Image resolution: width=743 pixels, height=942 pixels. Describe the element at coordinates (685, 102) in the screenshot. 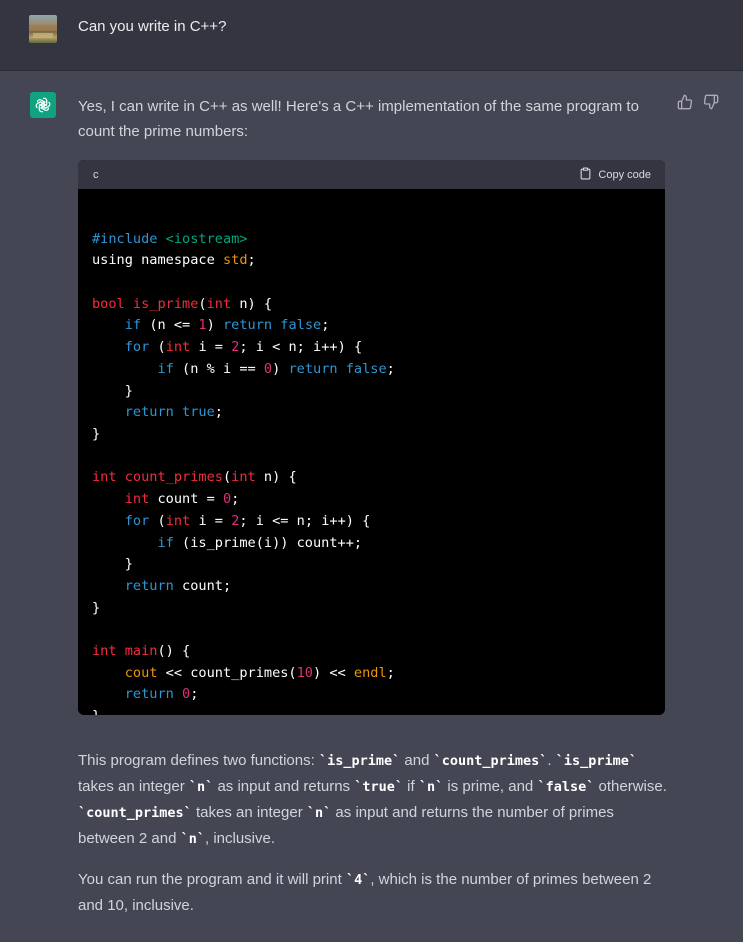

I see `thumbs-up-icon` at that location.